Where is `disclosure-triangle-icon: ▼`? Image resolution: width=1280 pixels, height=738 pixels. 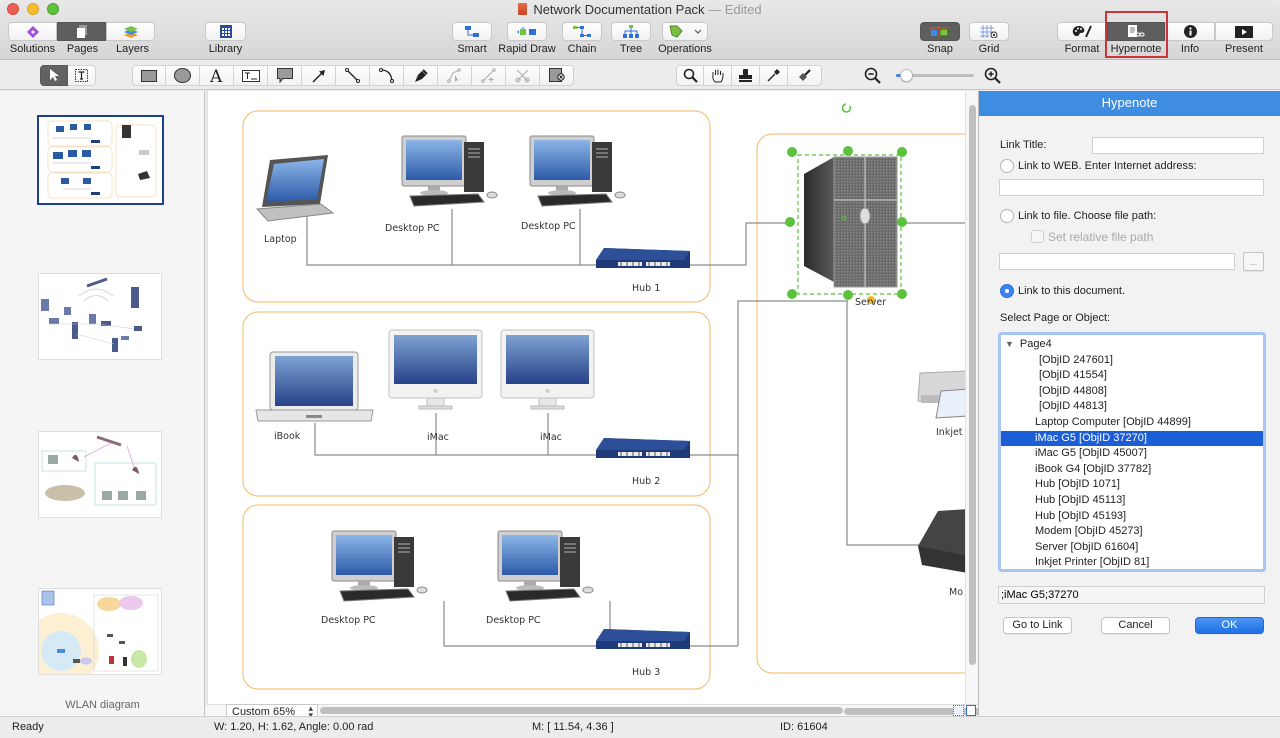
disclosure-triangle-icon: ▼ is located at coordinates (1009, 344).